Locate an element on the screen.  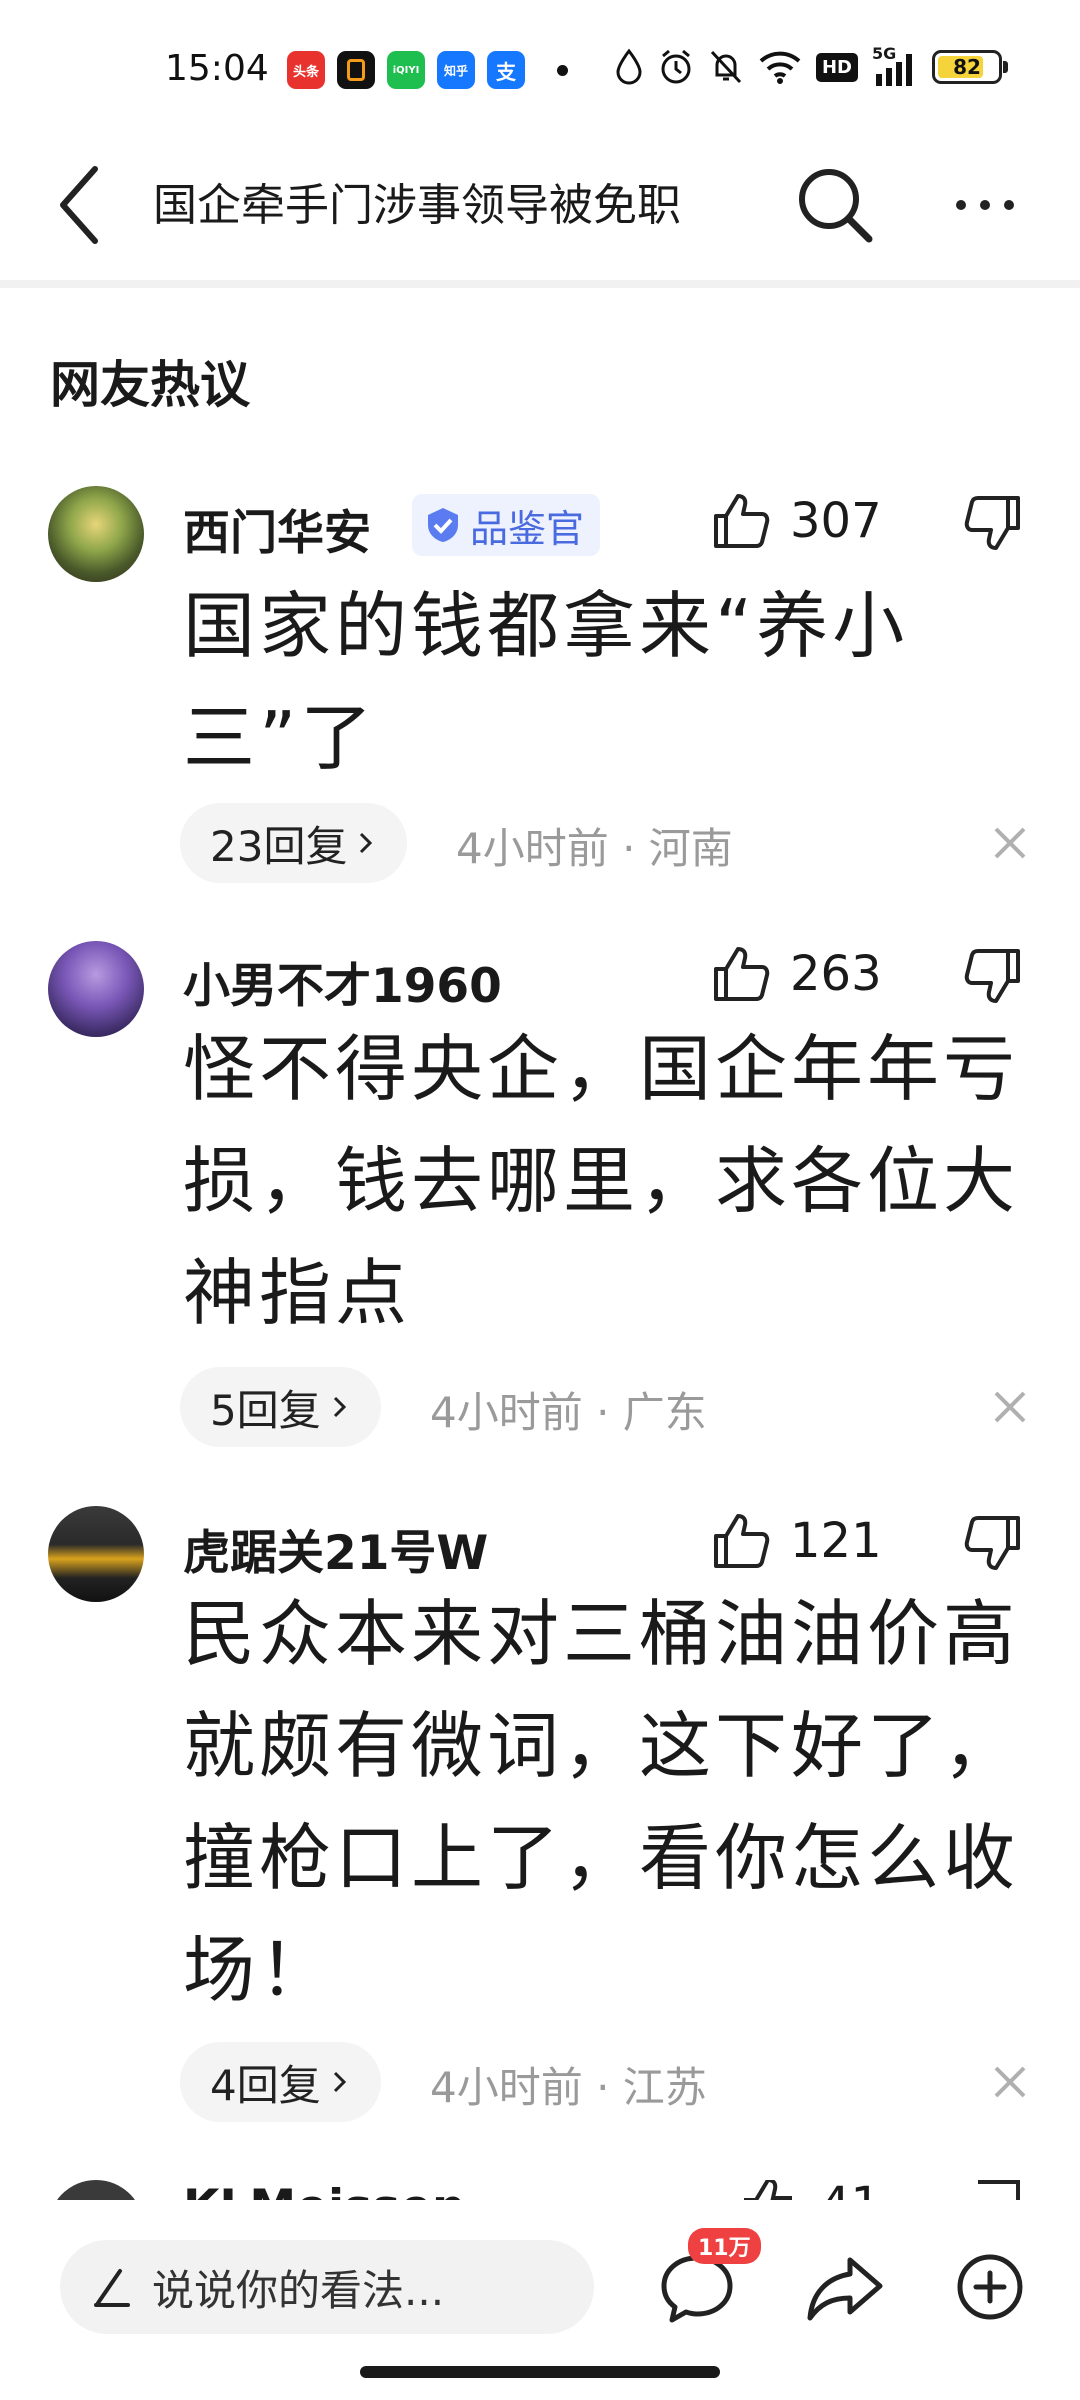
zhihu-app-icon: 知乎 is located at coordinates (456, 70).